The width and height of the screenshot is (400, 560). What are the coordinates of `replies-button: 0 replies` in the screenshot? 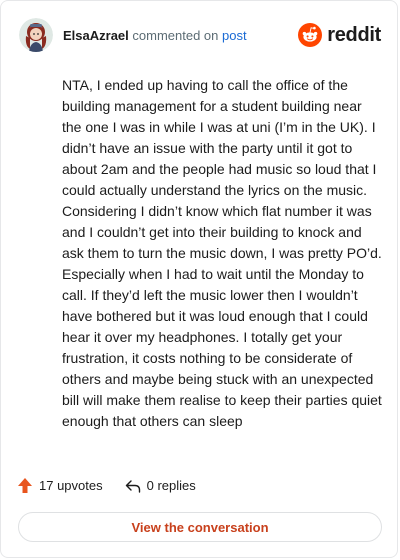 It's located at (160, 485).